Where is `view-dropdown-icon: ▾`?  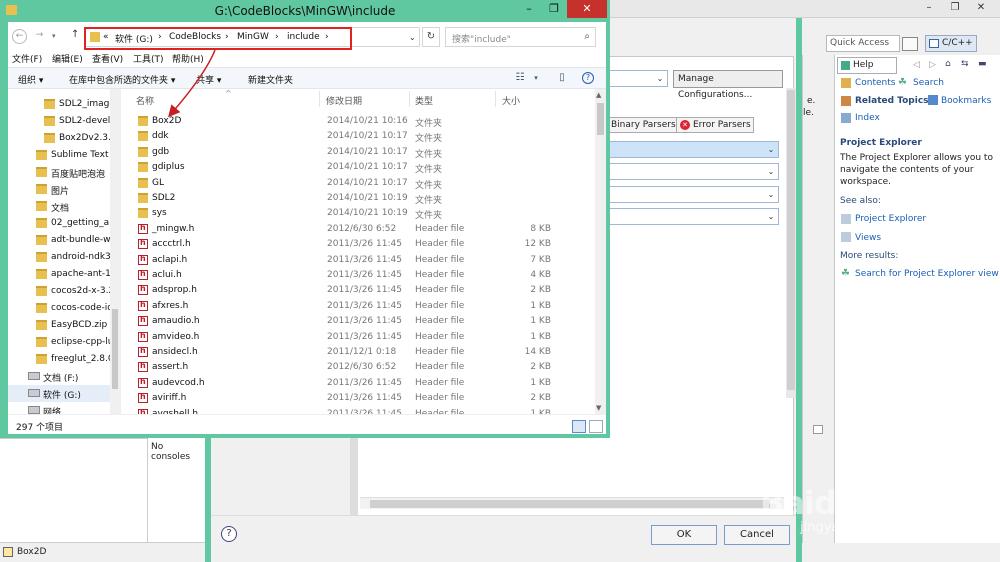 view-dropdown-icon: ▾ is located at coordinates (536, 78).